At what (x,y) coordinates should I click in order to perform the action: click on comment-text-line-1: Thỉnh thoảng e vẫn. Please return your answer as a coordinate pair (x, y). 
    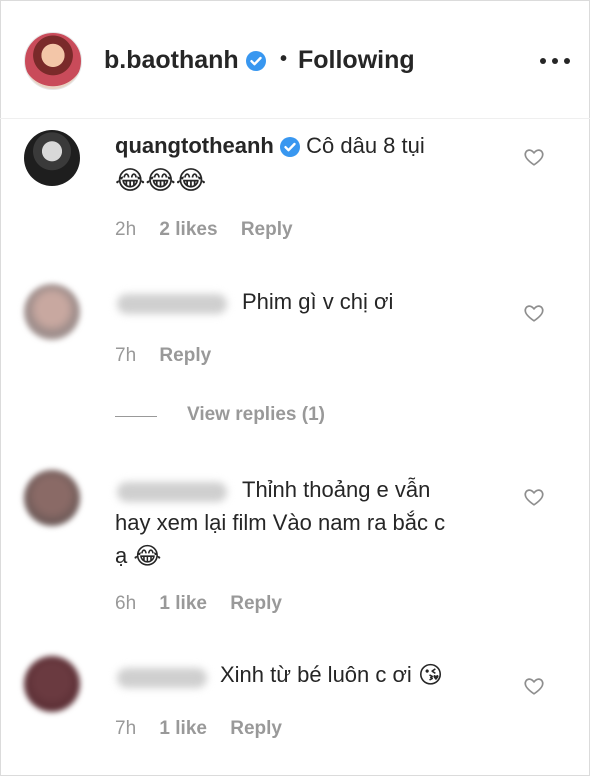
    Looking at the image, I should click on (336, 489).